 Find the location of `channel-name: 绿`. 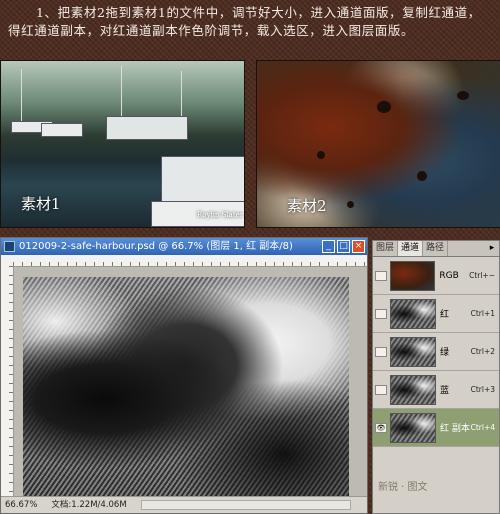

channel-name: 绿 is located at coordinates (445, 353).